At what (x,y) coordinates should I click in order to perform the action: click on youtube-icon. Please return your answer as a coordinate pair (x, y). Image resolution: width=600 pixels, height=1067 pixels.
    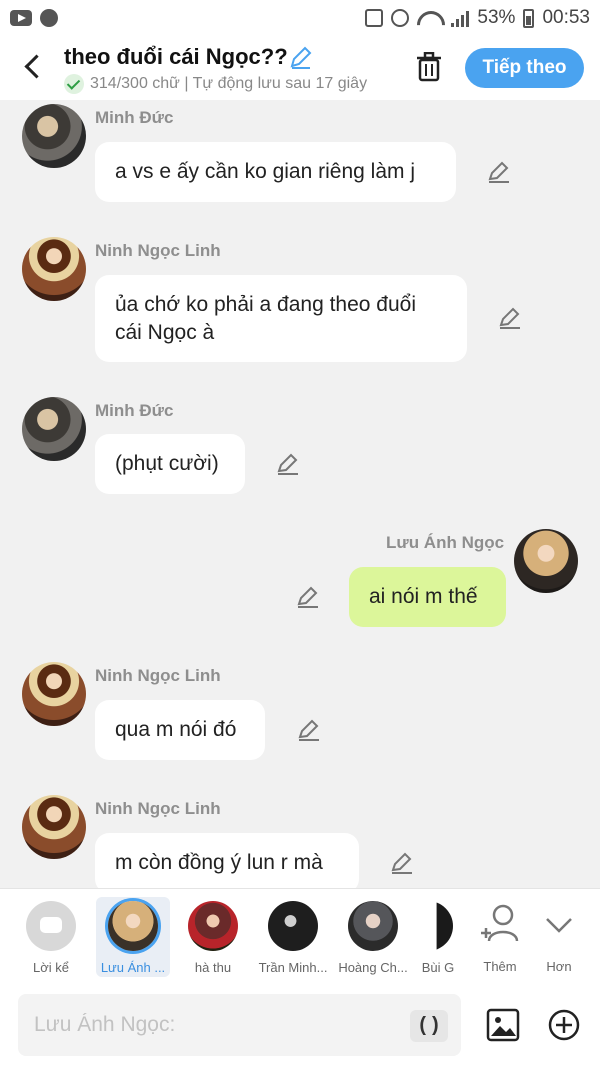
    Looking at the image, I should click on (21, 18).